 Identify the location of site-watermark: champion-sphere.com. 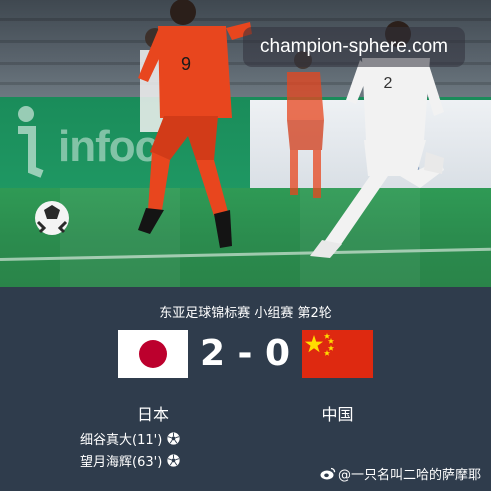
(354, 47).